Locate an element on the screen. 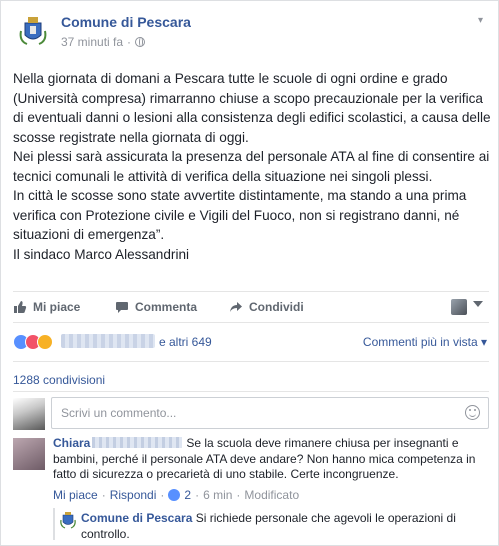 The width and height of the screenshot is (499, 546). comment-order-label: Commenti più in vista is located at coordinates (420, 342).